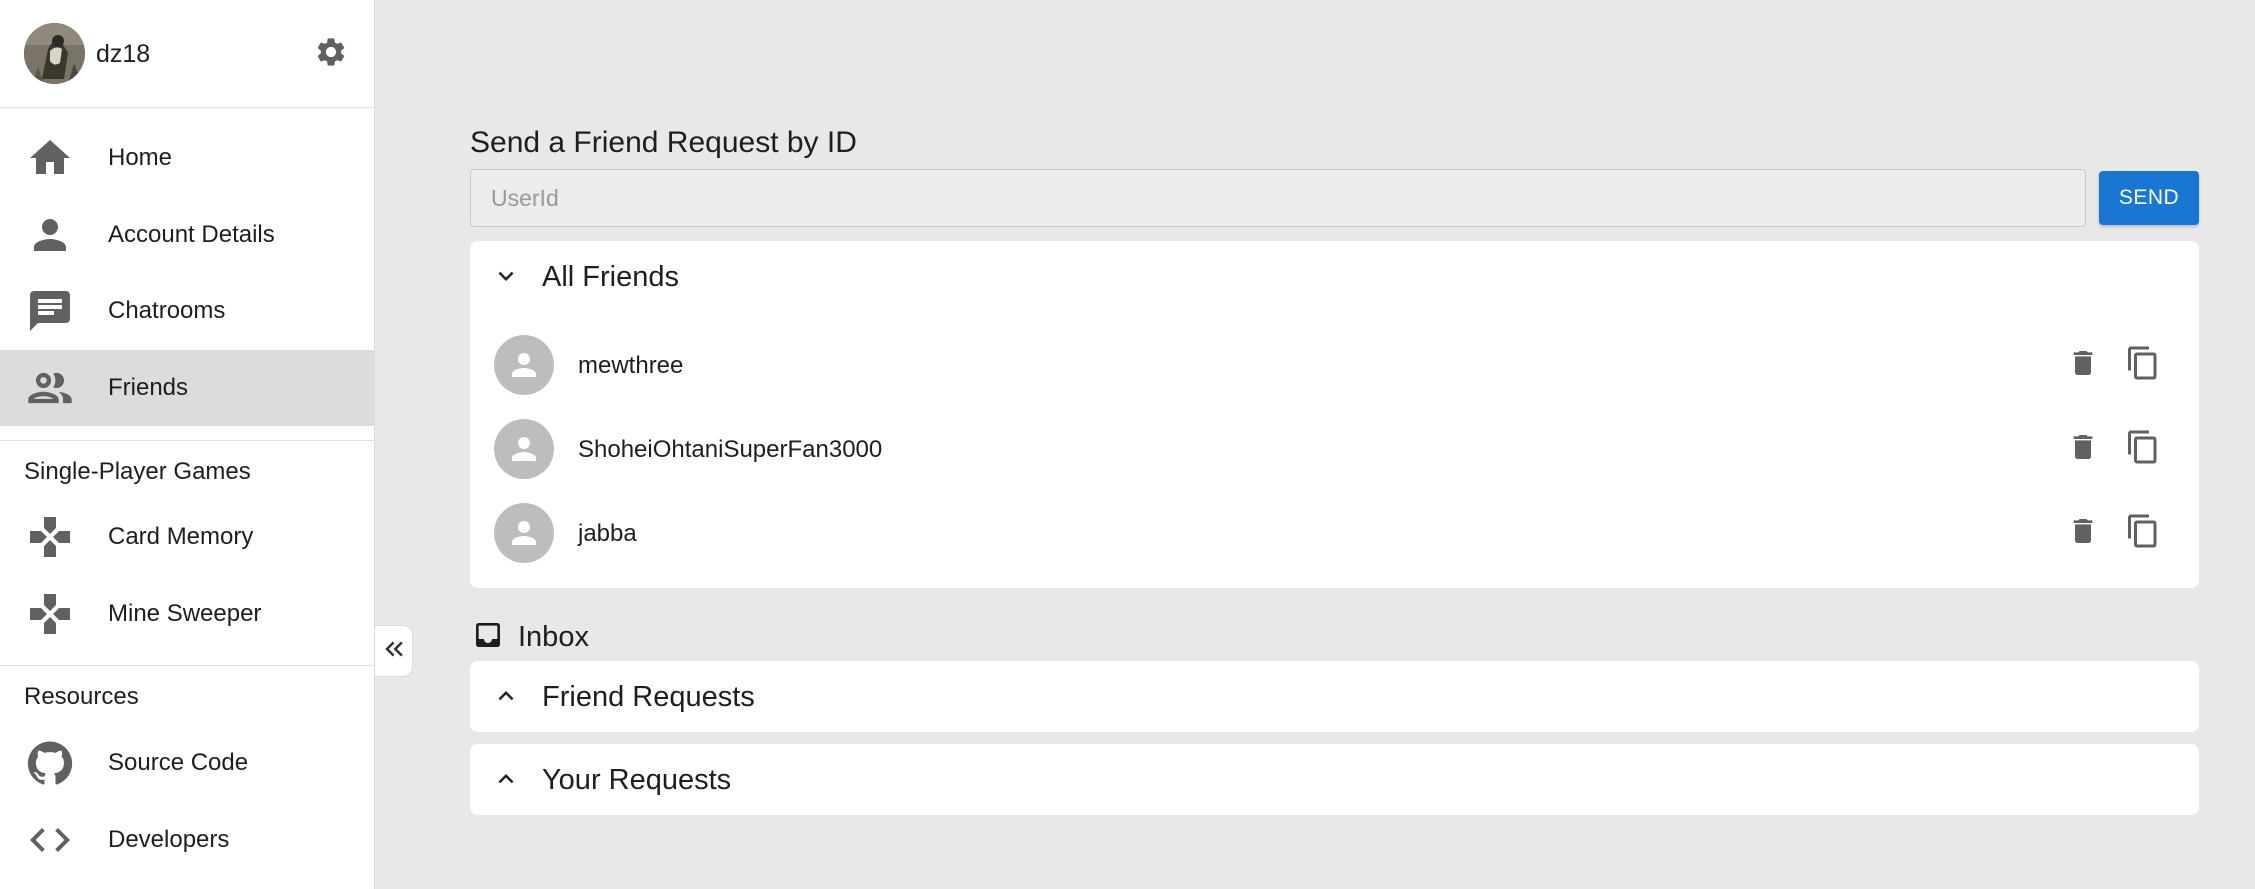  I want to click on sidebar-item-account-details: Account Details, so click(187, 235).